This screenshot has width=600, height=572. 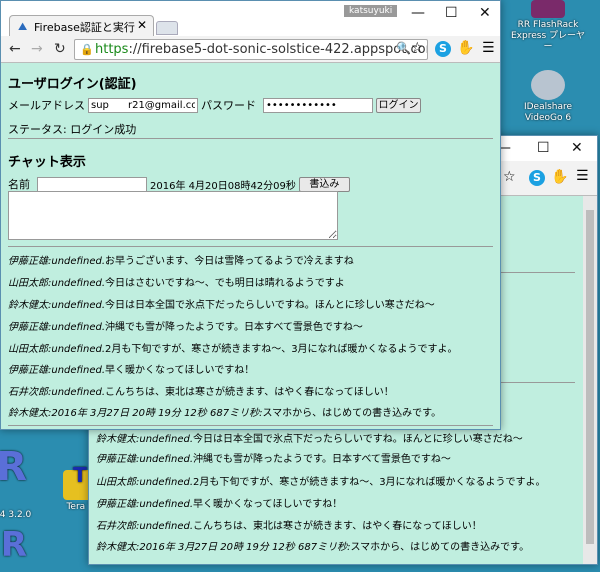 What do you see at coordinates (324, 184) in the screenshot?
I see `write-button: 書込み` at bounding box center [324, 184].